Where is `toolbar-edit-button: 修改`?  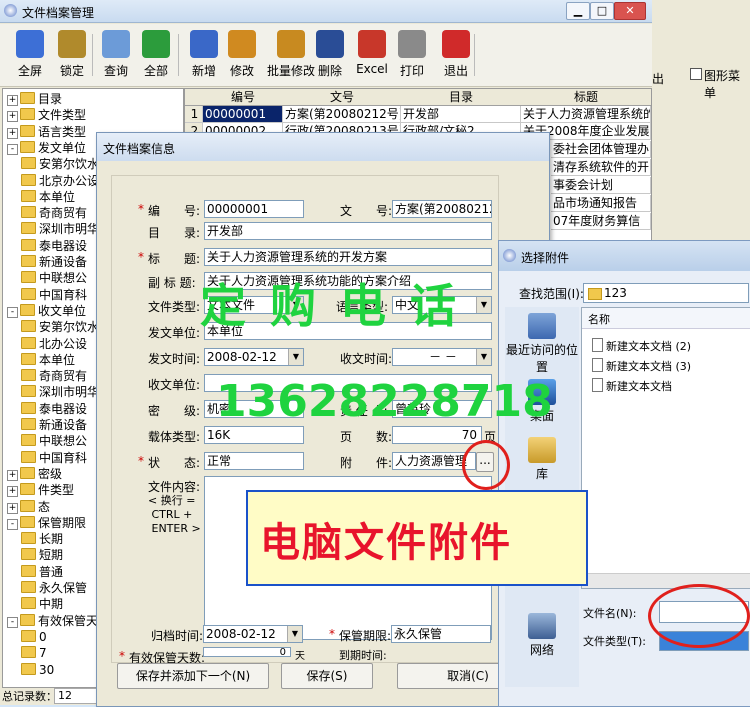 toolbar-edit-button: 修改 is located at coordinates (242, 56).